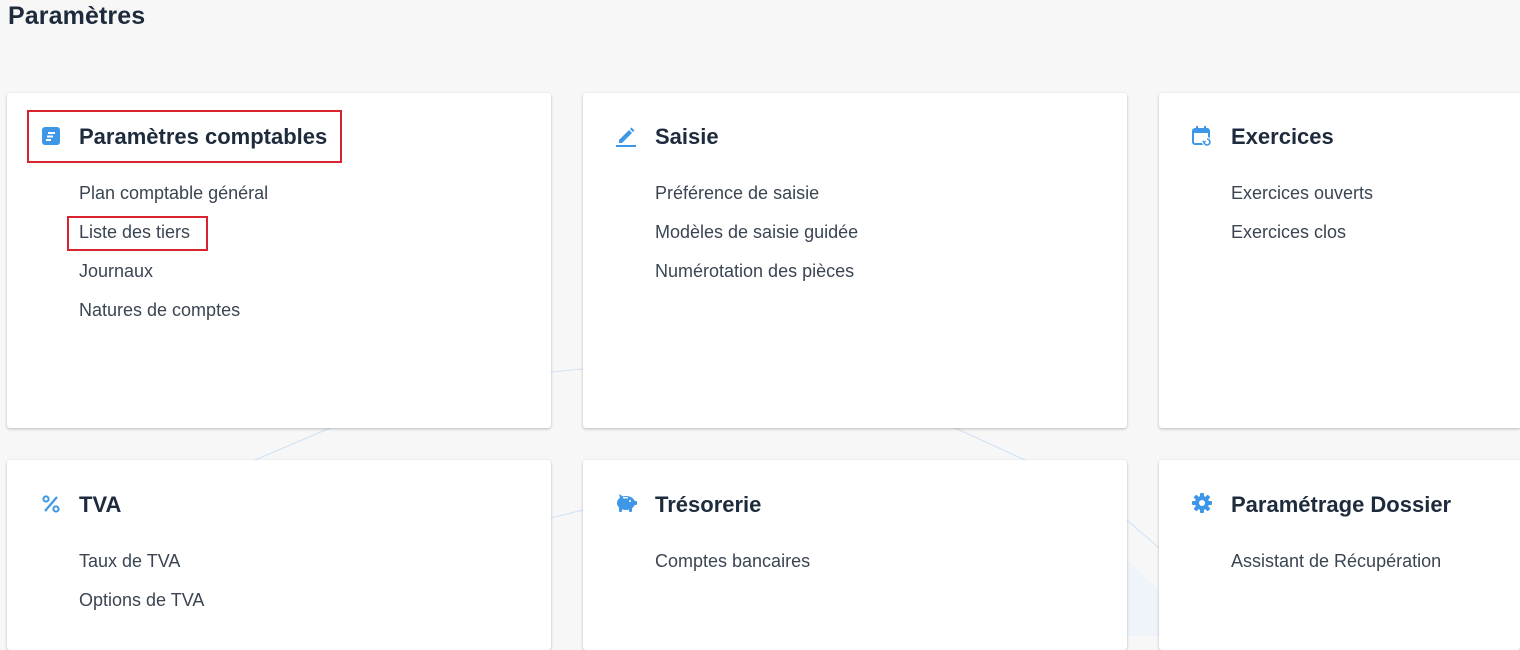 This screenshot has height=650, width=1520. What do you see at coordinates (279, 555) in the screenshot?
I see `card-tva: TVA Taux de TVA Options de TVA` at bounding box center [279, 555].